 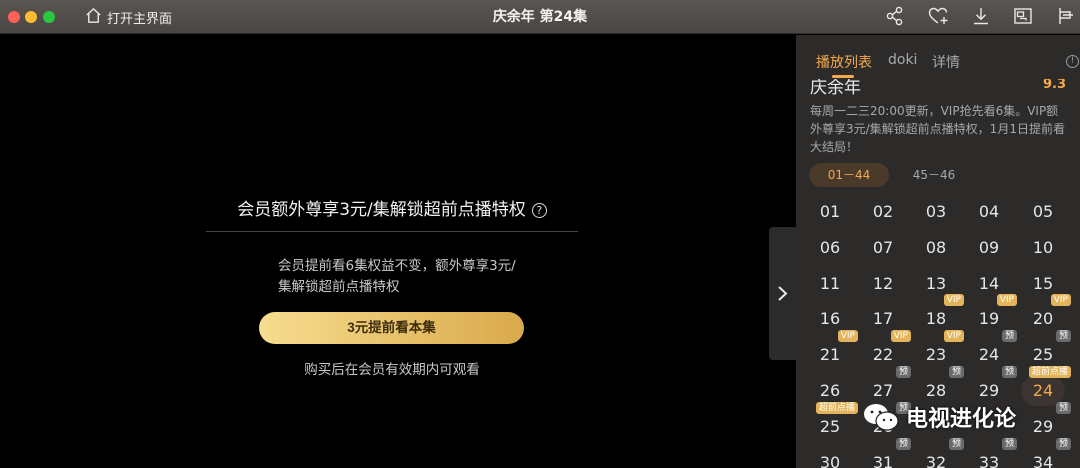 I want to click on favorite-add-icon, so click(x=938, y=16).